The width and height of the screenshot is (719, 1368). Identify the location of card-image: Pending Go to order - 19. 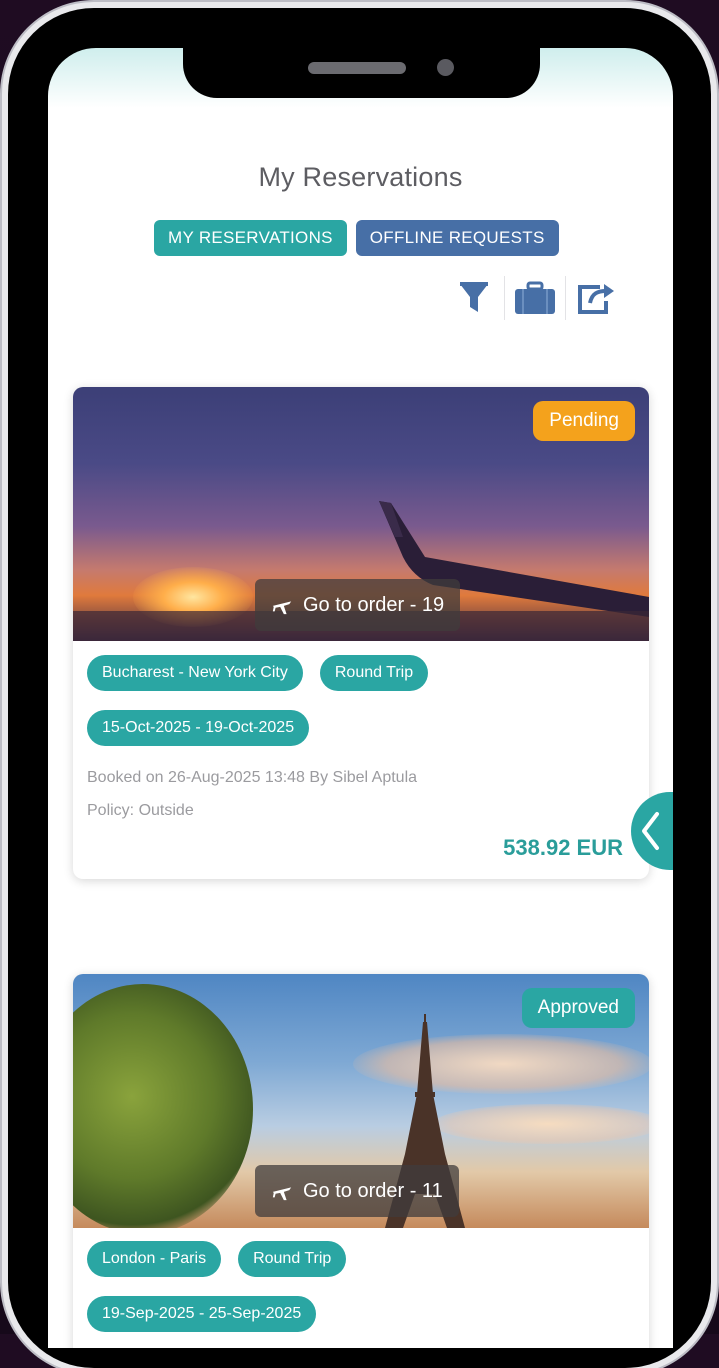
(361, 514).